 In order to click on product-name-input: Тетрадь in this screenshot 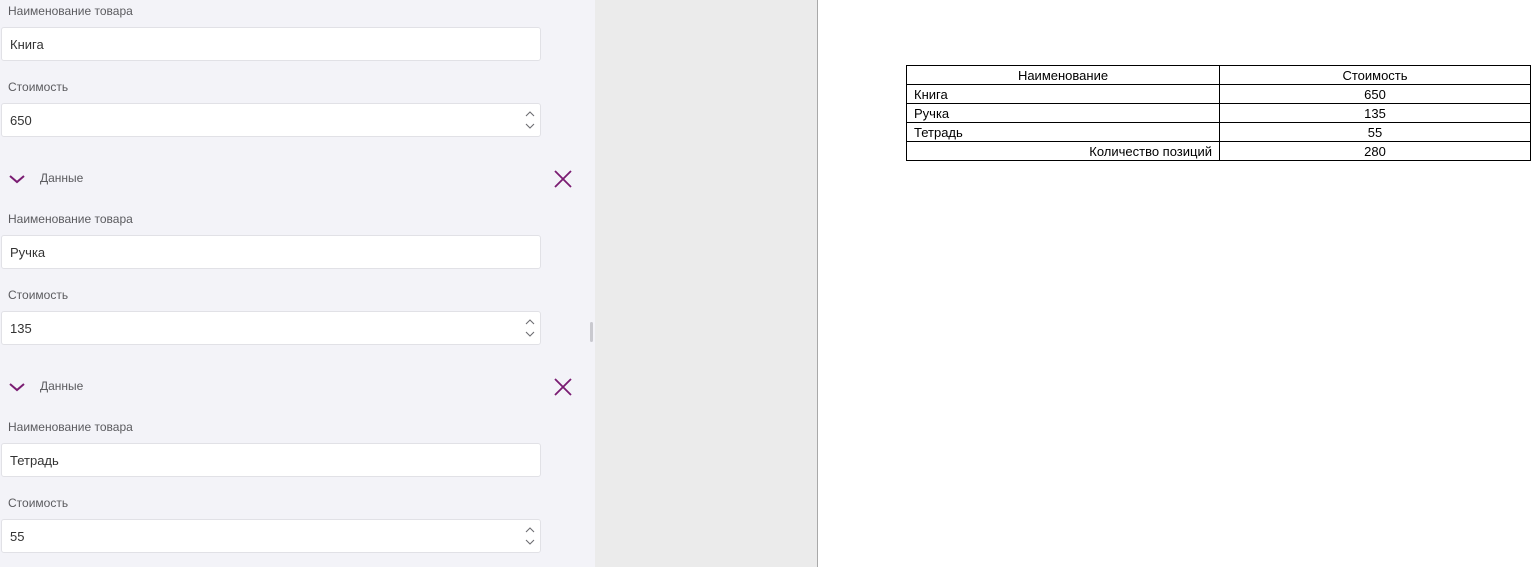, I will do `click(271, 460)`.